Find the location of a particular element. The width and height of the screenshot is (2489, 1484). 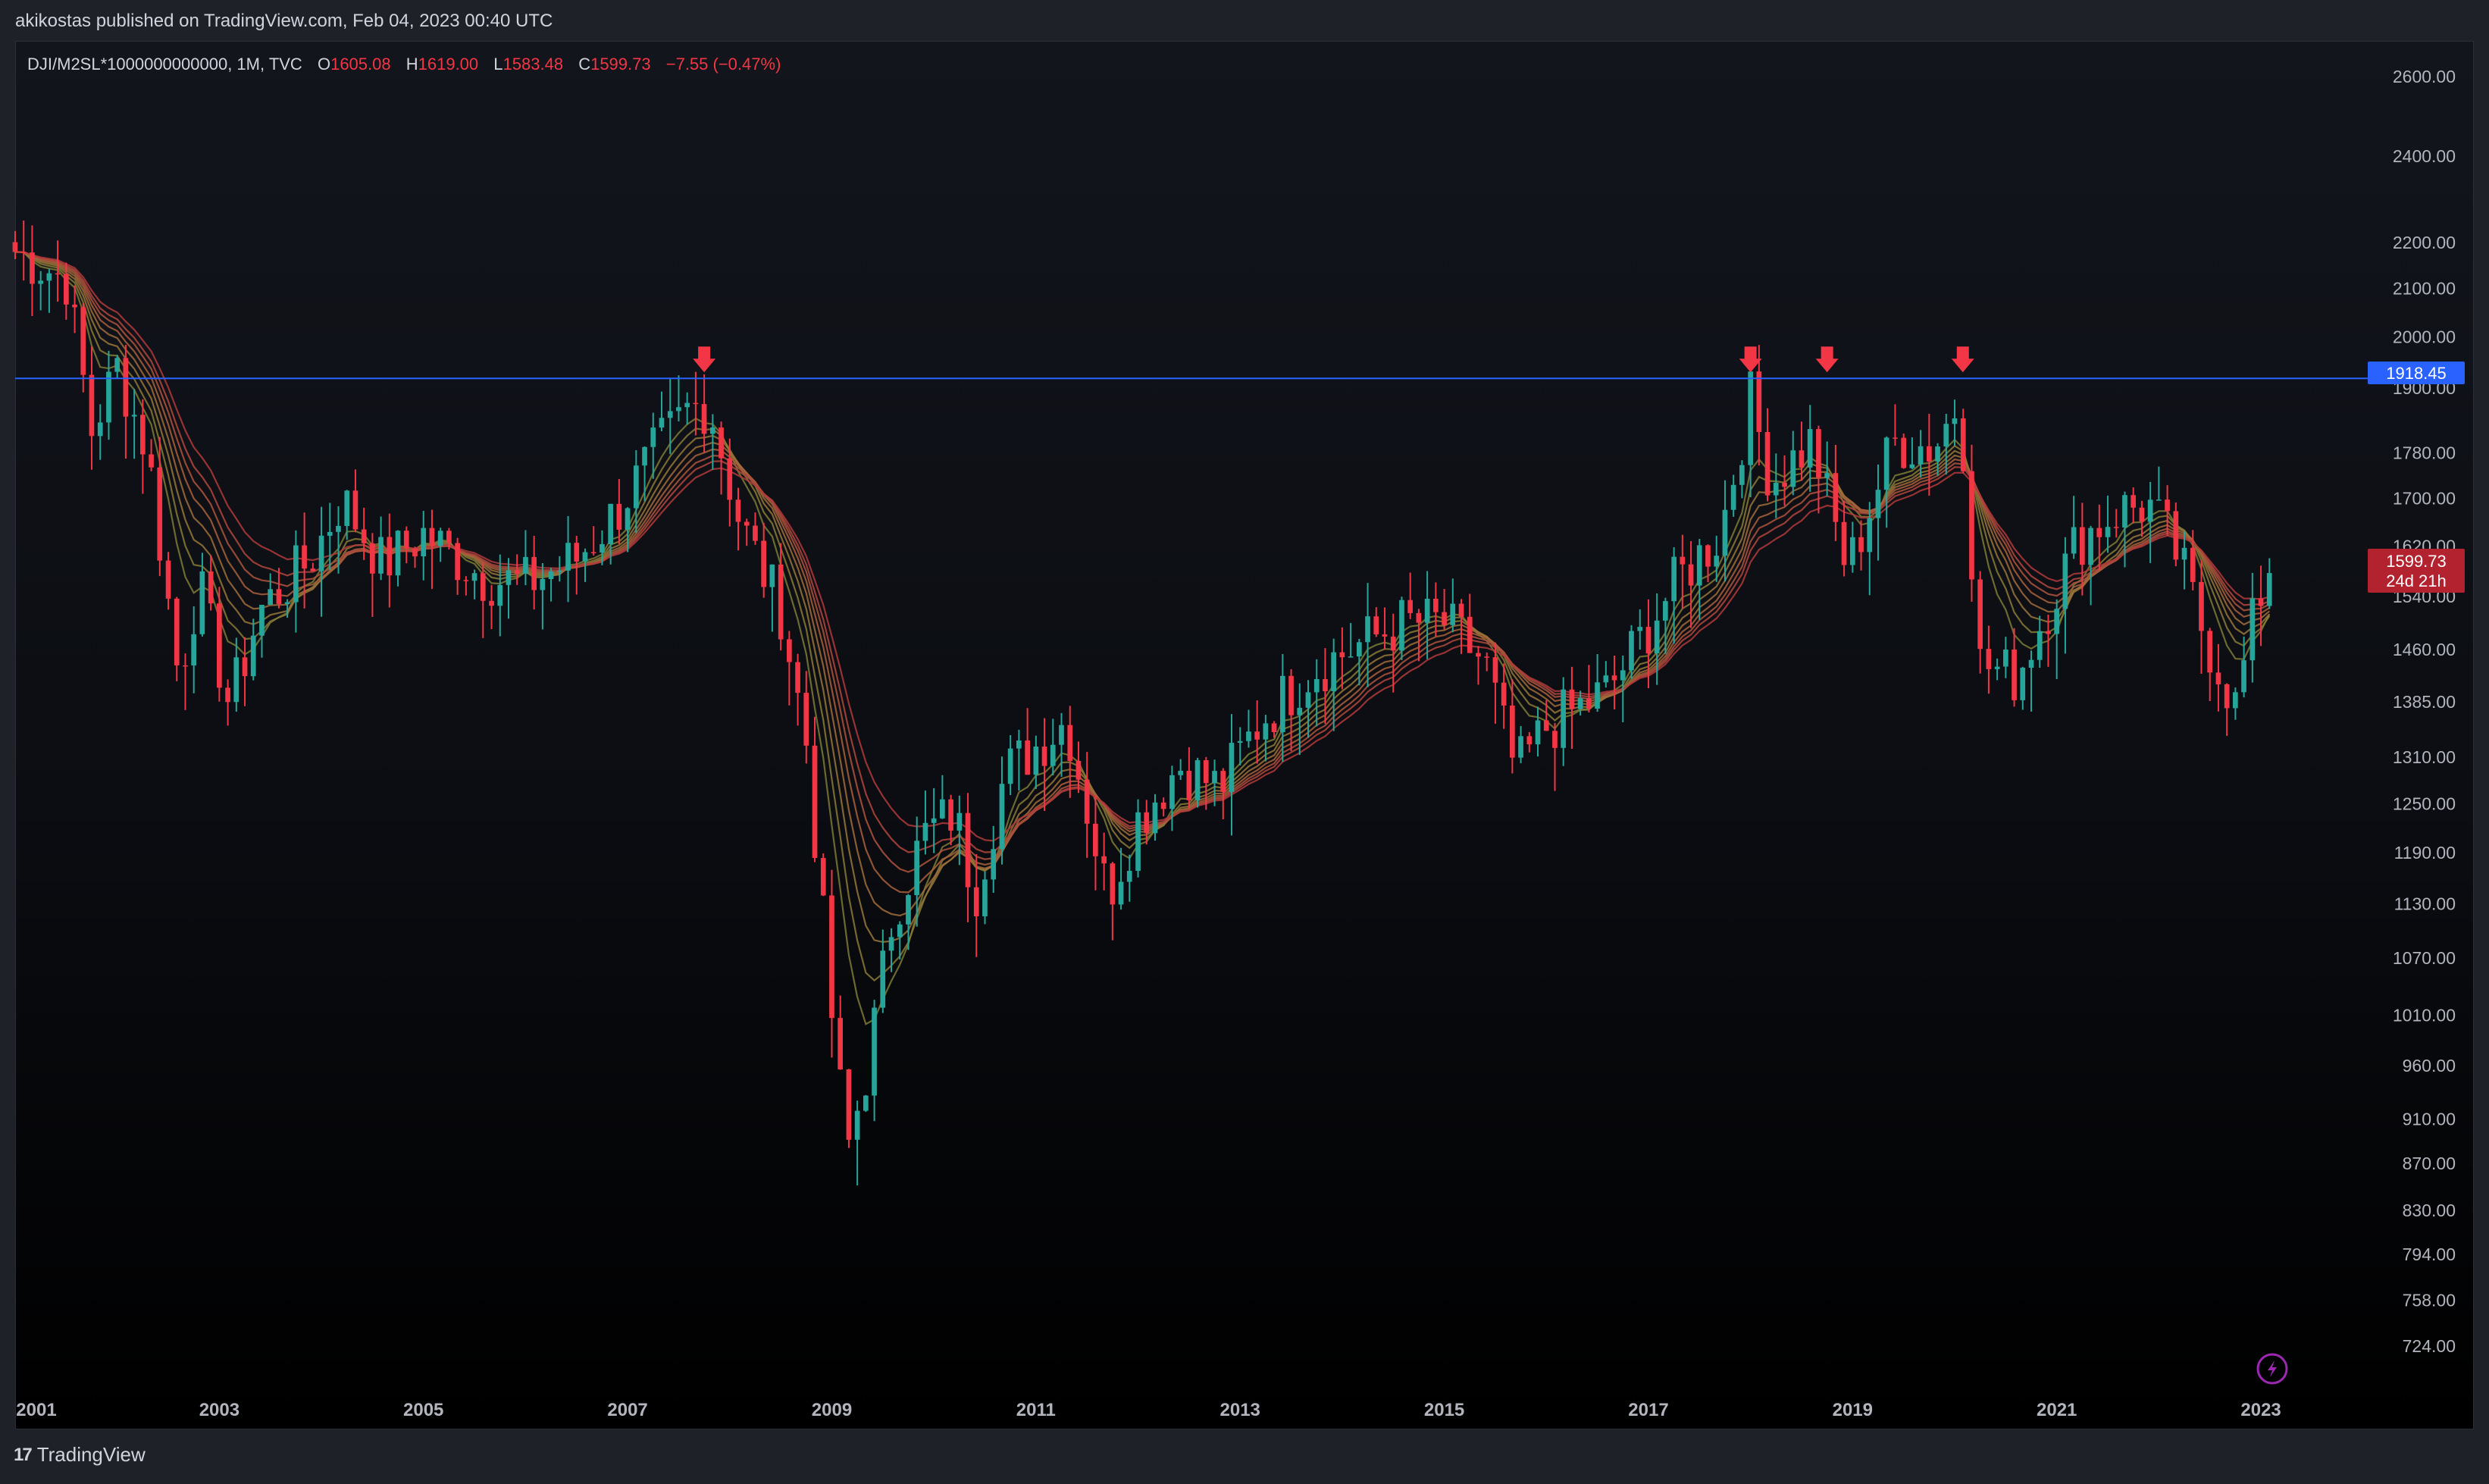

lightning-bolt-icon is located at coordinates (2272, 1369).